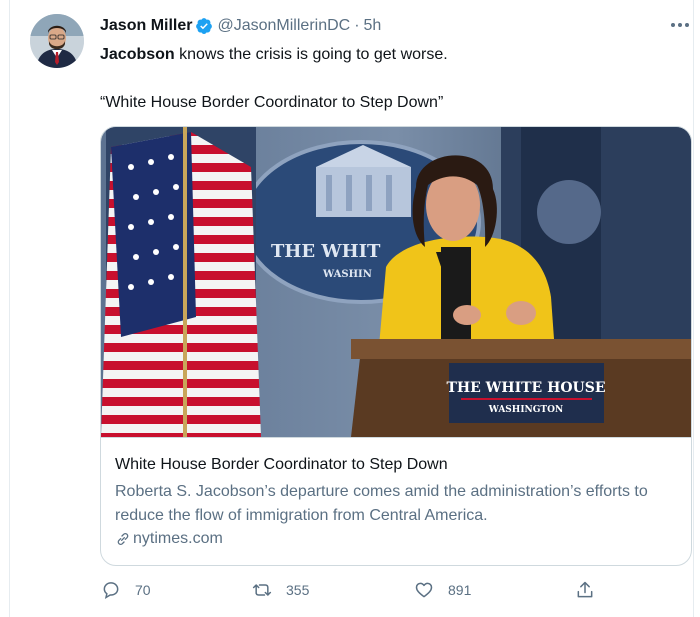 Image resolution: width=700 pixels, height=617 pixels. What do you see at coordinates (146, 26) in the screenshot?
I see `author-name: Jason Miller` at bounding box center [146, 26].